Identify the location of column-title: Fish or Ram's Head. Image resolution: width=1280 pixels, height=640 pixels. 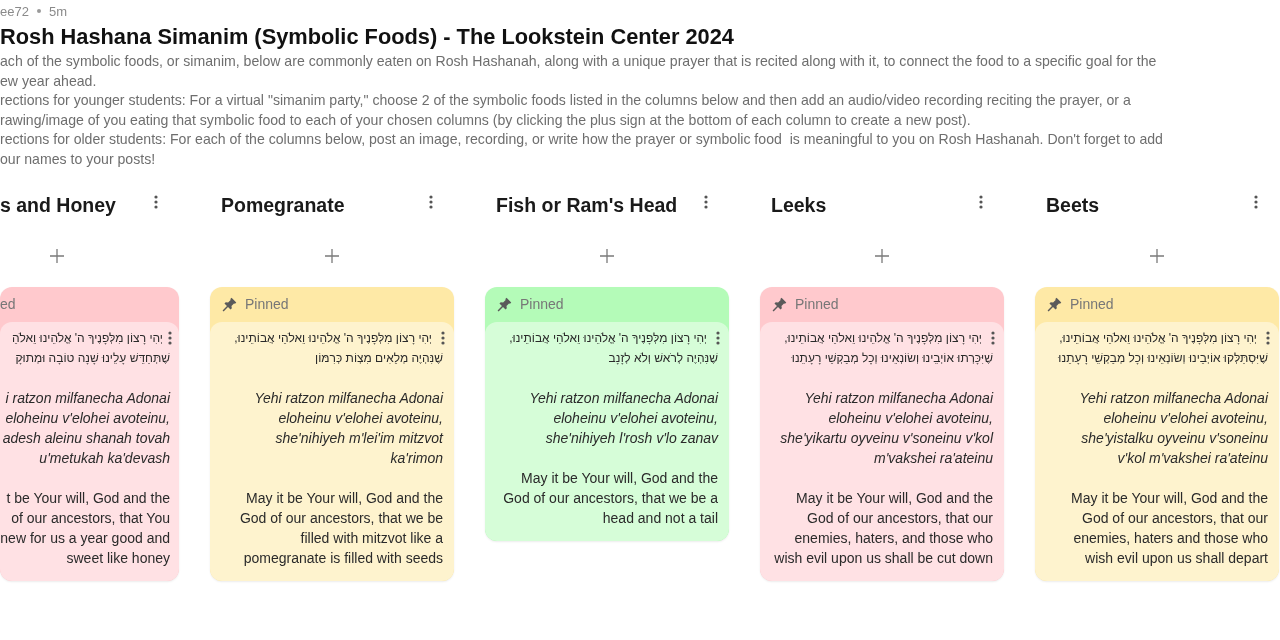
(587, 205).